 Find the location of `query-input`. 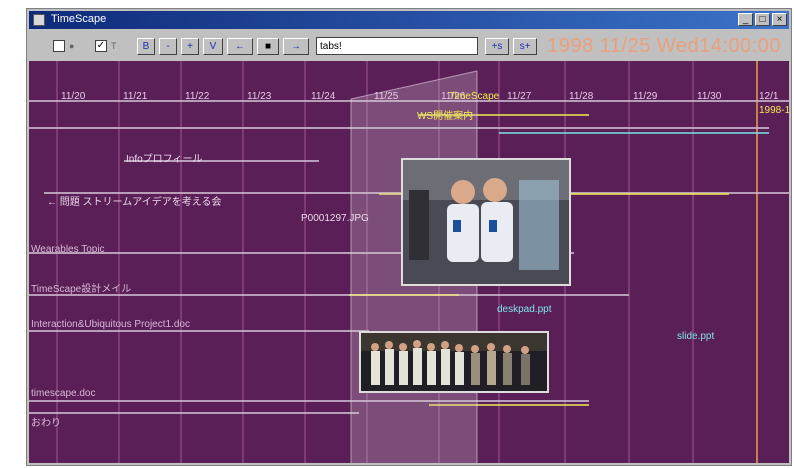

query-input is located at coordinates (397, 46).